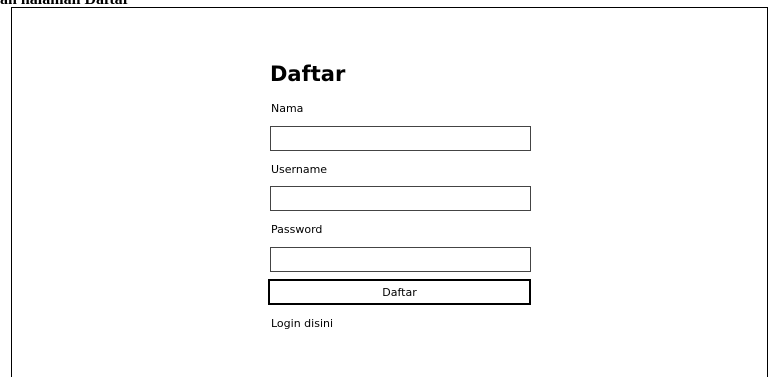 This screenshot has height=377, width=770. What do you see at coordinates (399, 292) in the screenshot?
I see `daftar-button: Daftar` at bounding box center [399, 292].